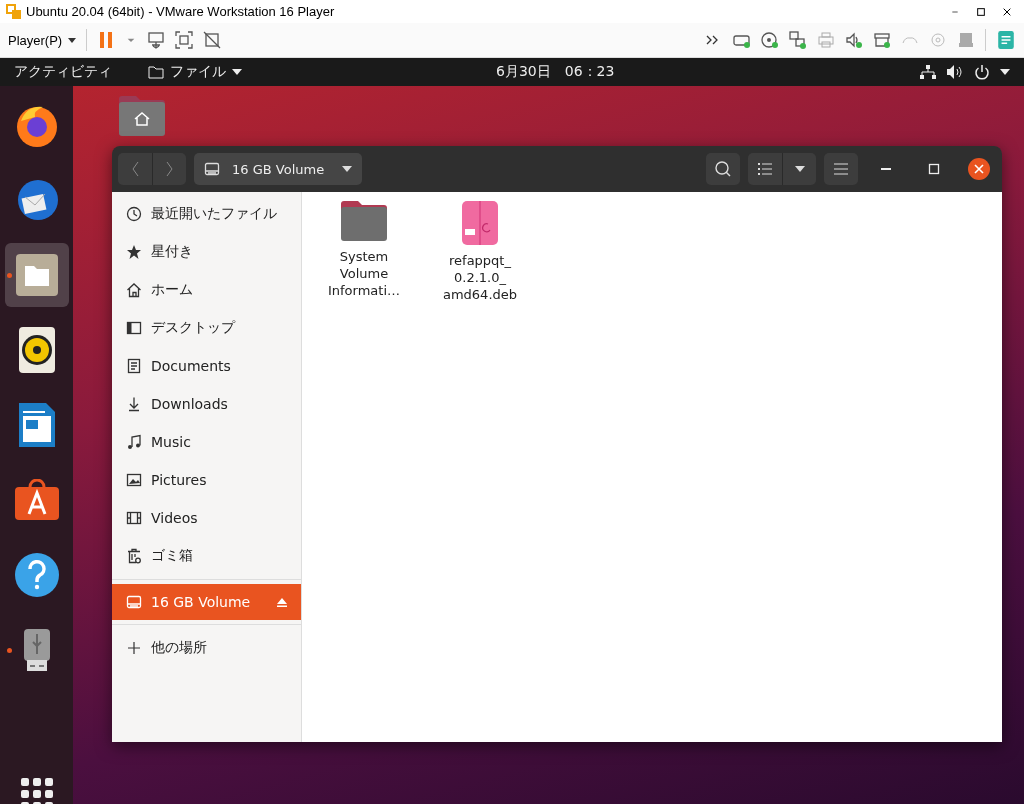  What do you see at coordinates (156, 40) in the screenshot?
I see `monitor-icon` at bounding box center [156, 40].